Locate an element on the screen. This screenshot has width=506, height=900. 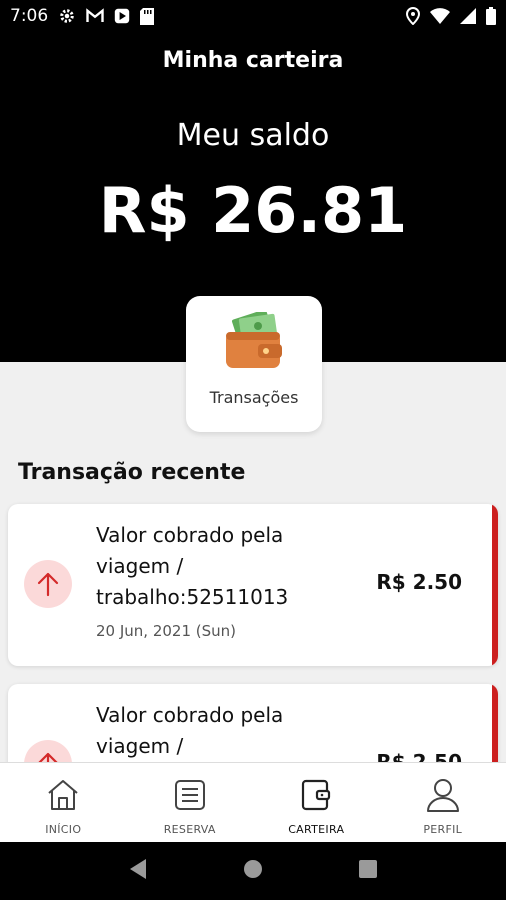
bottom-navigation: INÍCIO RESERVA CARTEIRA PERFIL is located at coordinates (253, 802).